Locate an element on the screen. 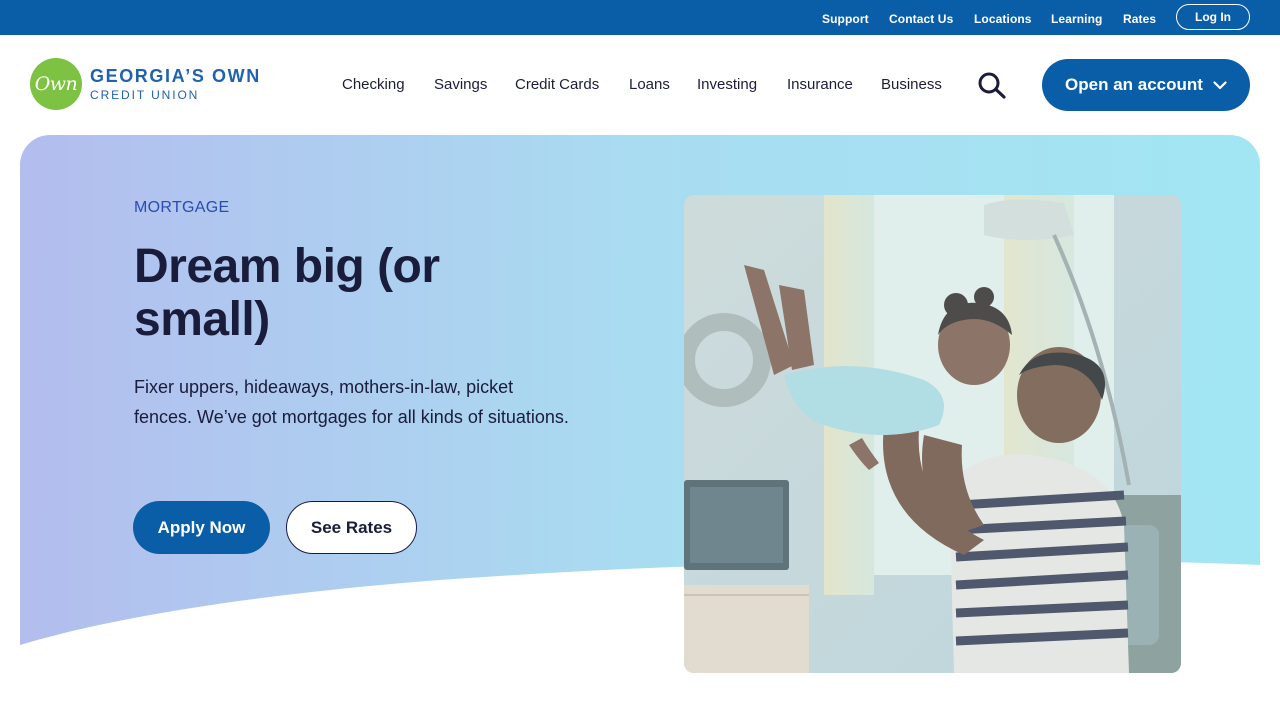 Image resolution: width=1280 pixels, height=720 pixels. logo-name-line1: GEORGIA’S OWN is located at coordinates (175, 76).